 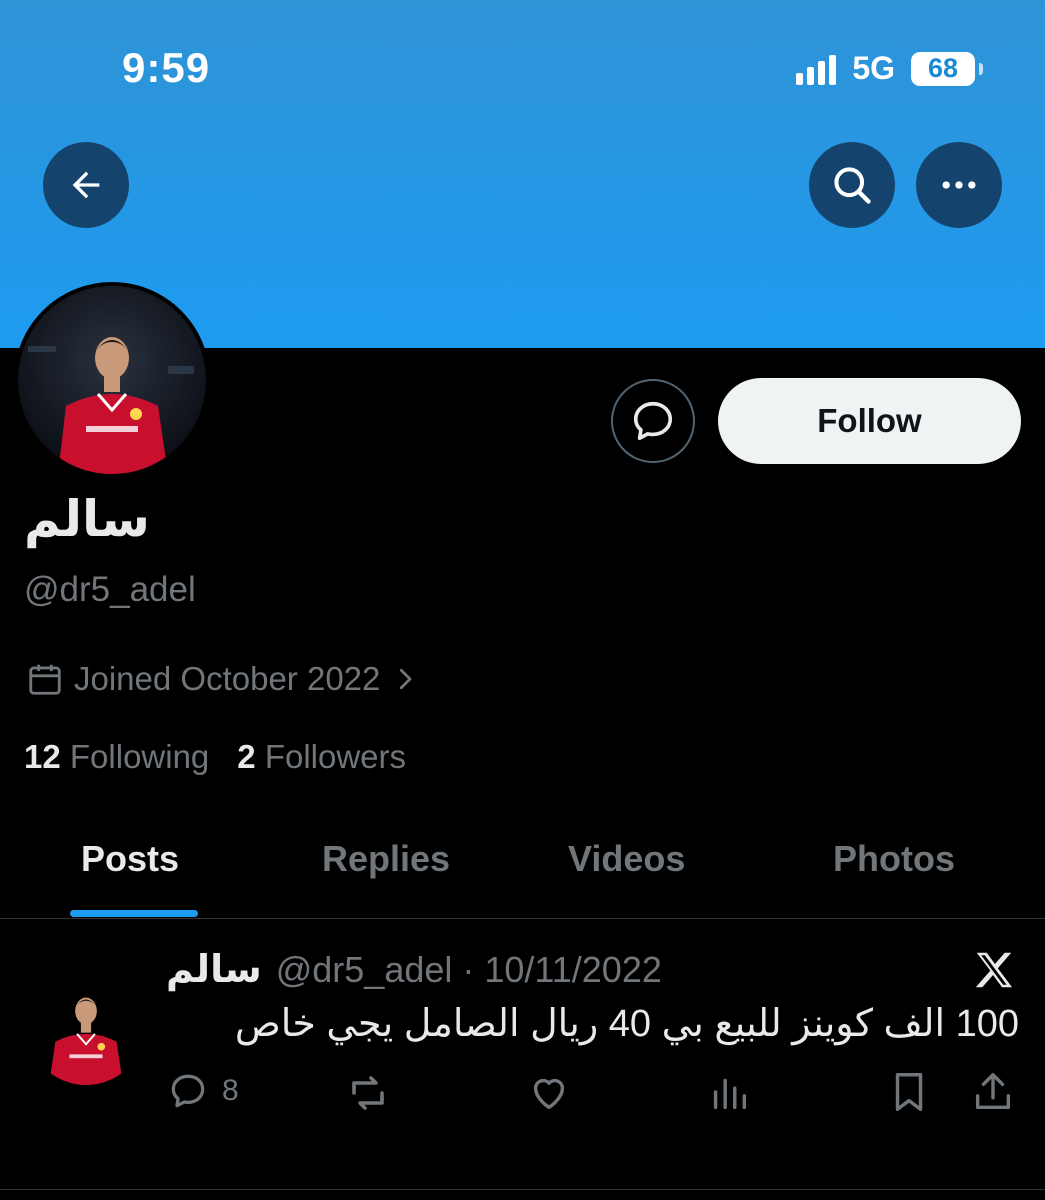 I want to click on like-button, so click(x=549, y=1092).